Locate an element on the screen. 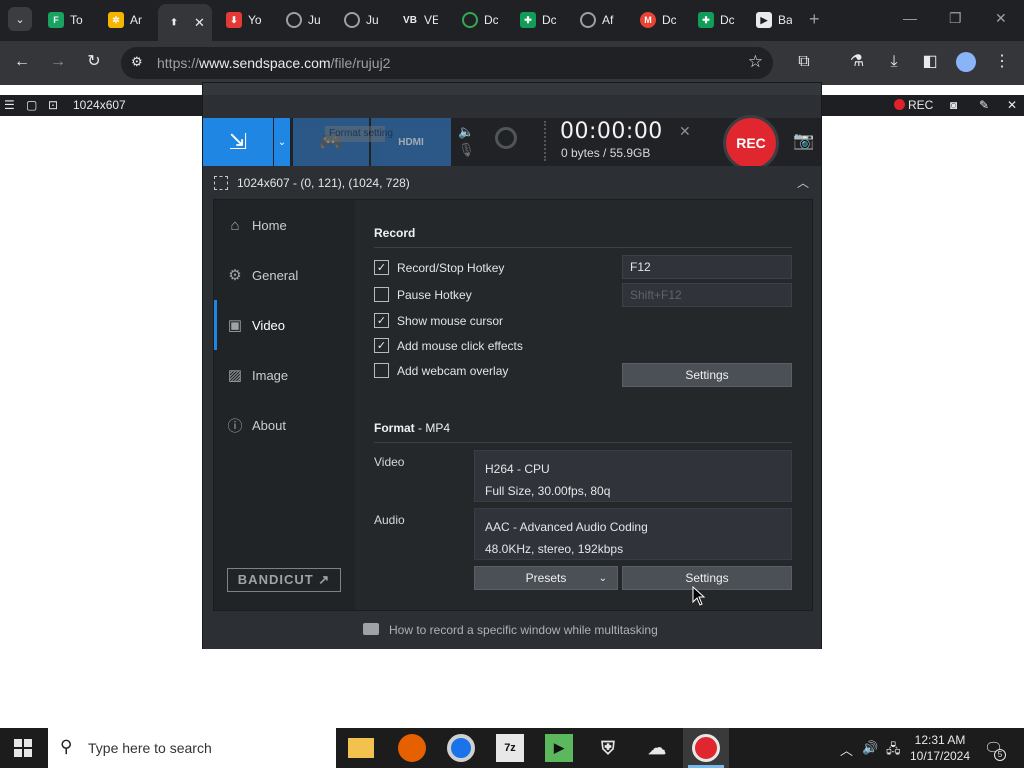 The height and width of the screenshot is (768, 1024). windows-start-icon is located at coordinates (23, 748).